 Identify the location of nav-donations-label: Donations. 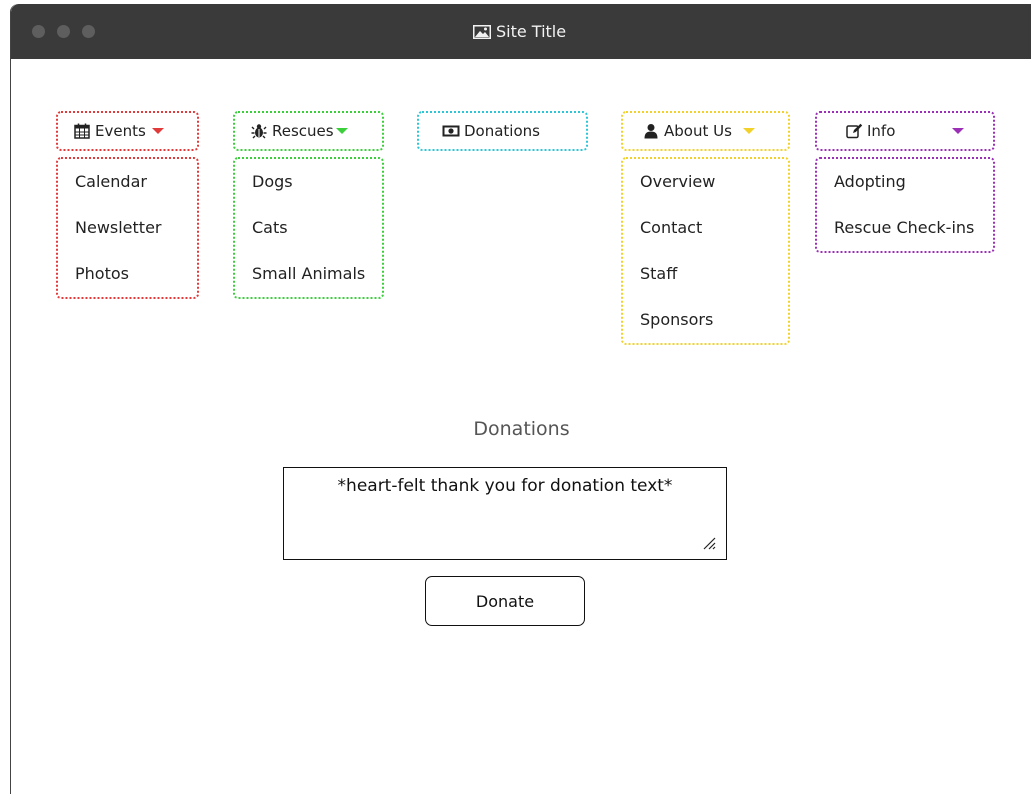
(502, 131).